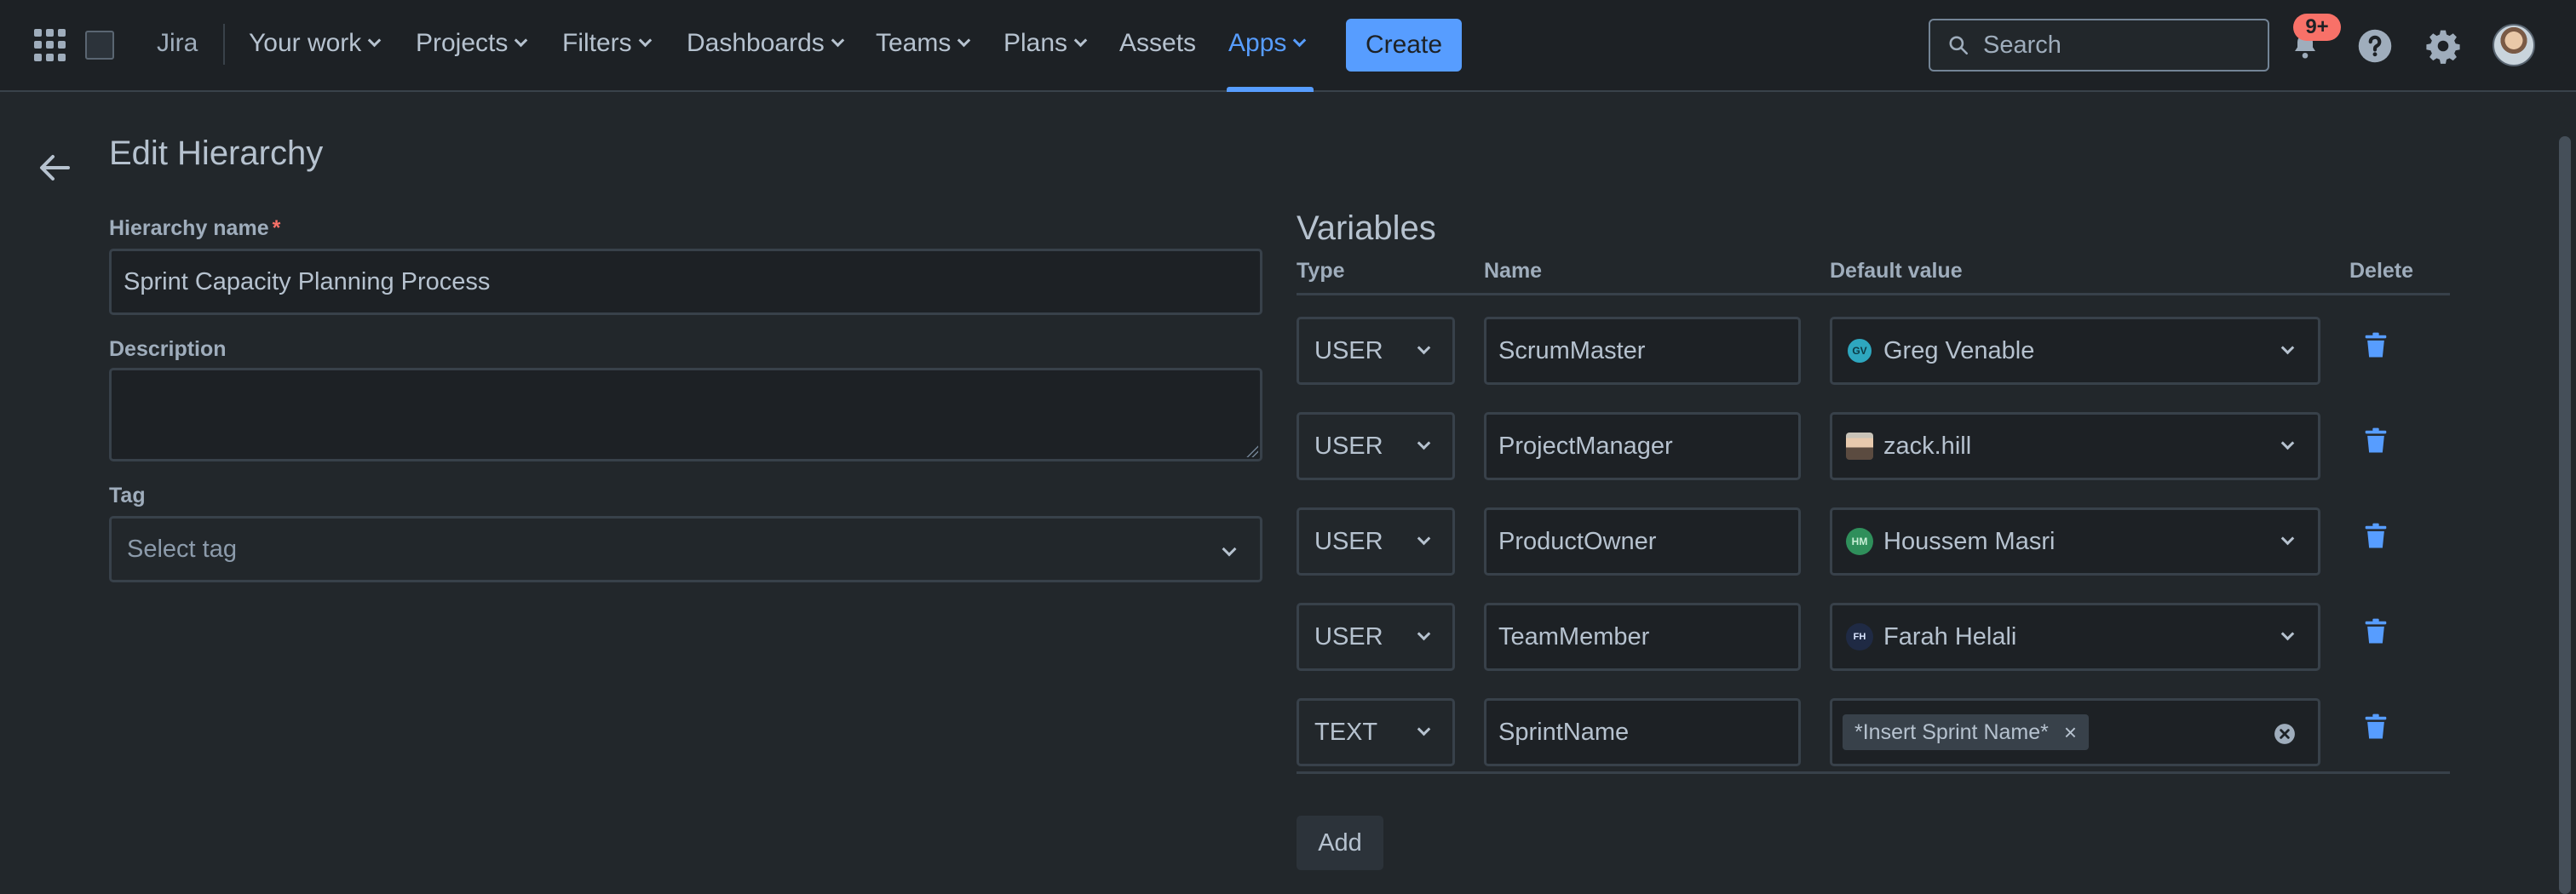  I want to click on value-chip-label: *Insert Sprint Name*, so click(1952, 731).